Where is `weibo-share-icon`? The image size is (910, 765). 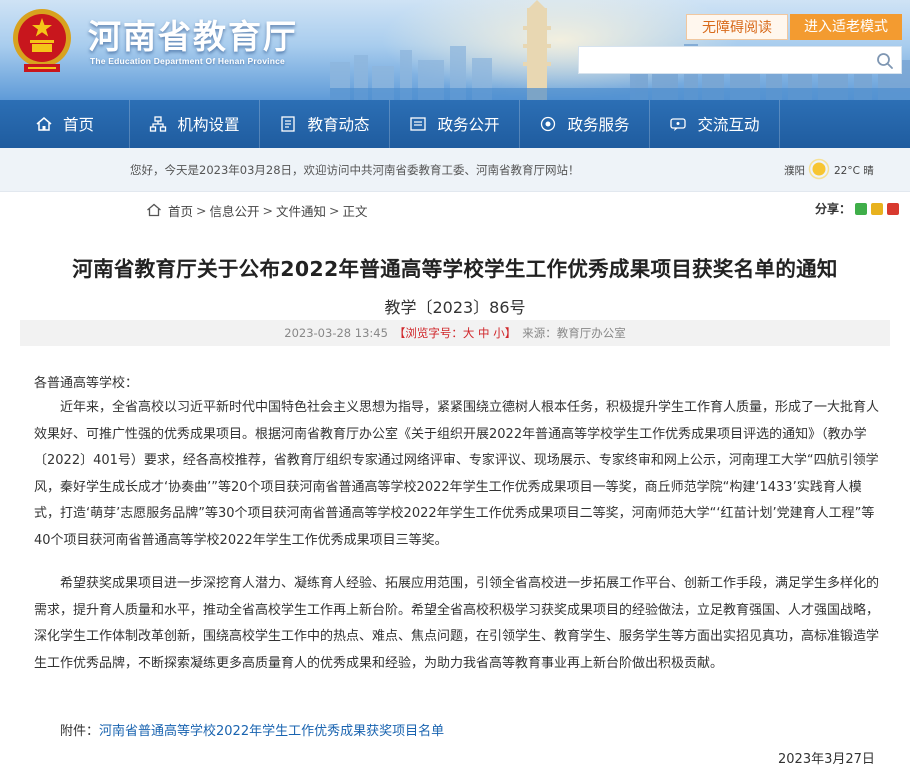 weibo-share-icon is located at coordinates (893, 208).